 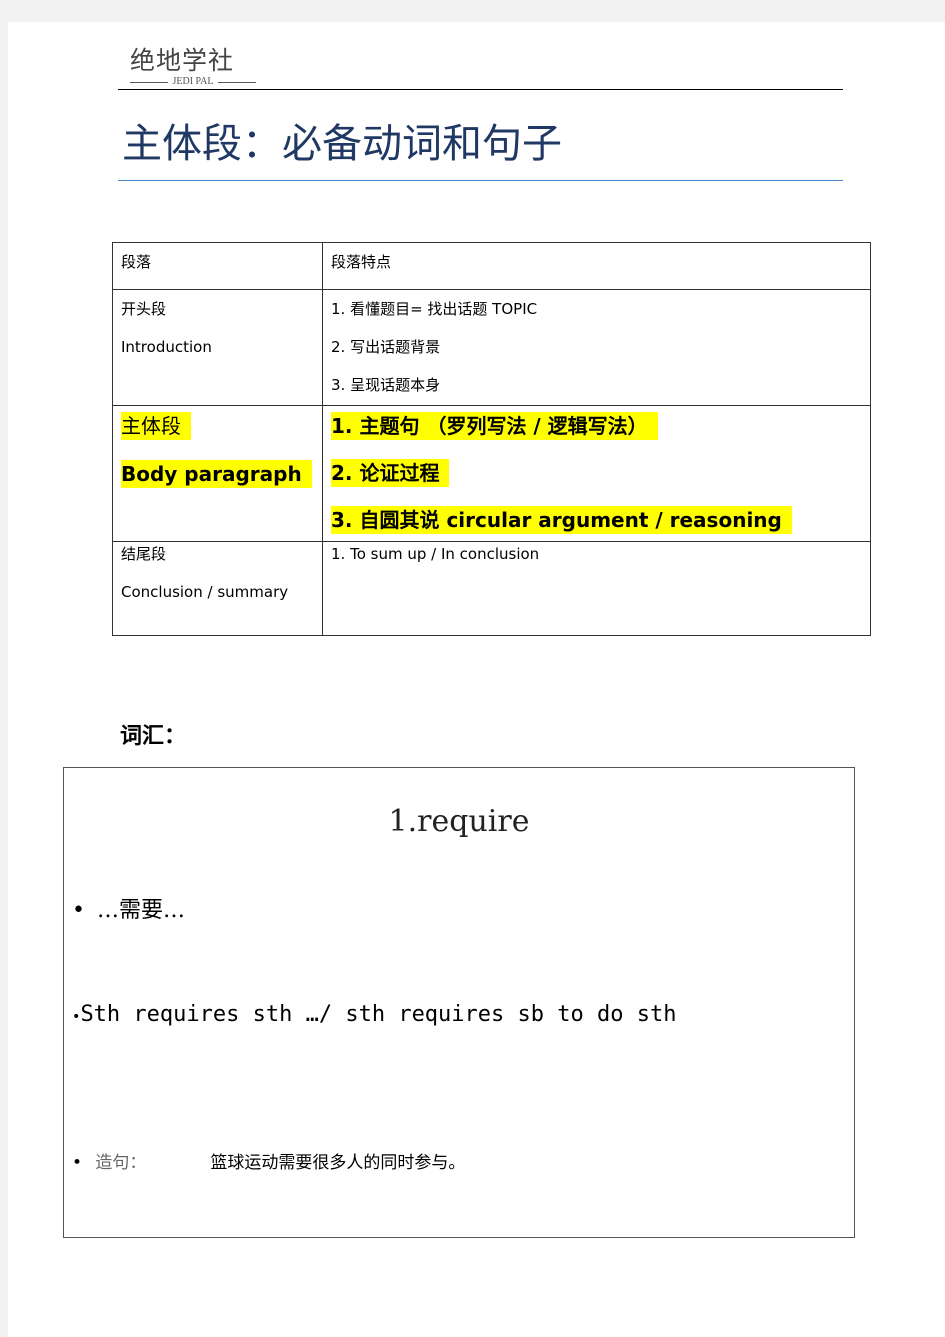 I want to click on page-title: 主体段：必备动词和句子, so click(x=342, y=144).